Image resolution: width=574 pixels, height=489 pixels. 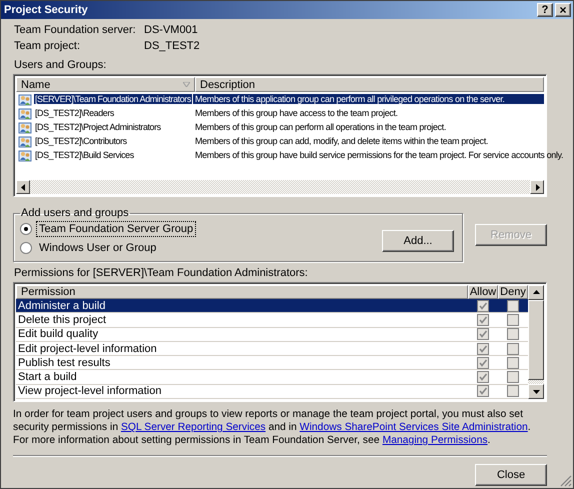 What do you see at coordinates (536, 342) in the screenshot?
I see `vertical-scrollbar` at bounding box center [536, 342].